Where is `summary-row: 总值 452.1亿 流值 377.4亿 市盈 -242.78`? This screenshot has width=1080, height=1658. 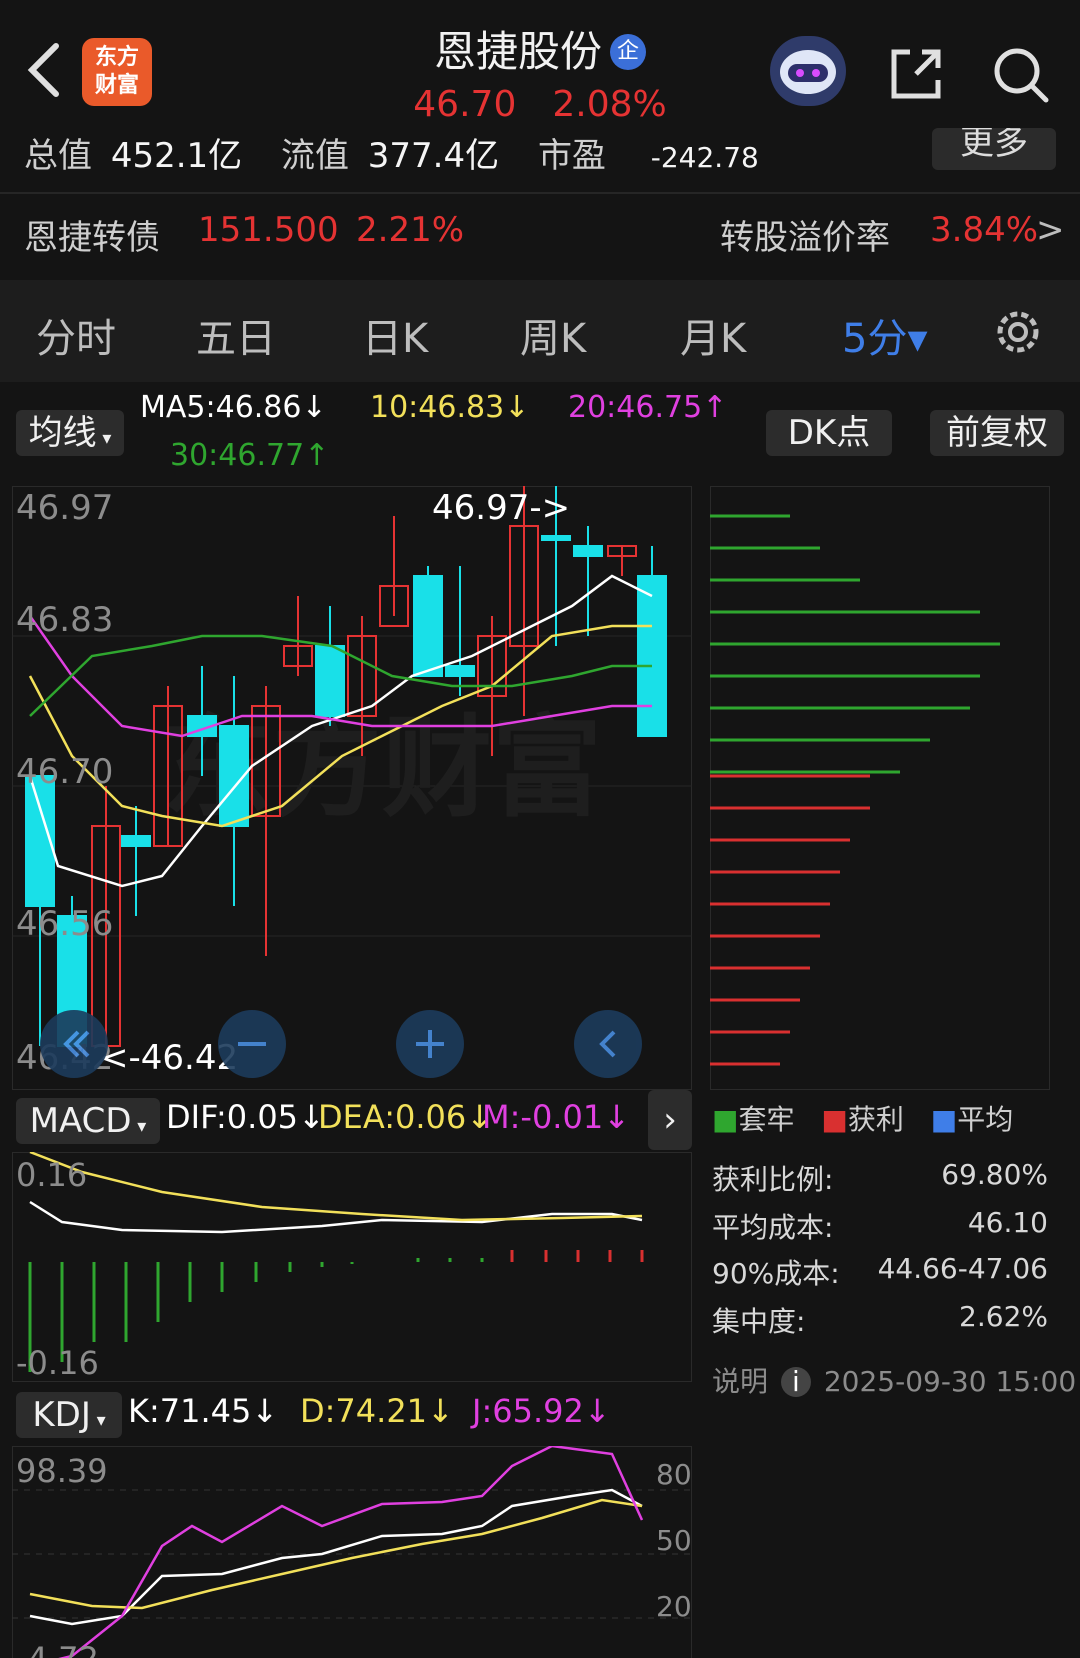
summary-row: 总值 452.1亿 流值 377.4亿 市盈 -242.78 is located at coordinates (544, 150).